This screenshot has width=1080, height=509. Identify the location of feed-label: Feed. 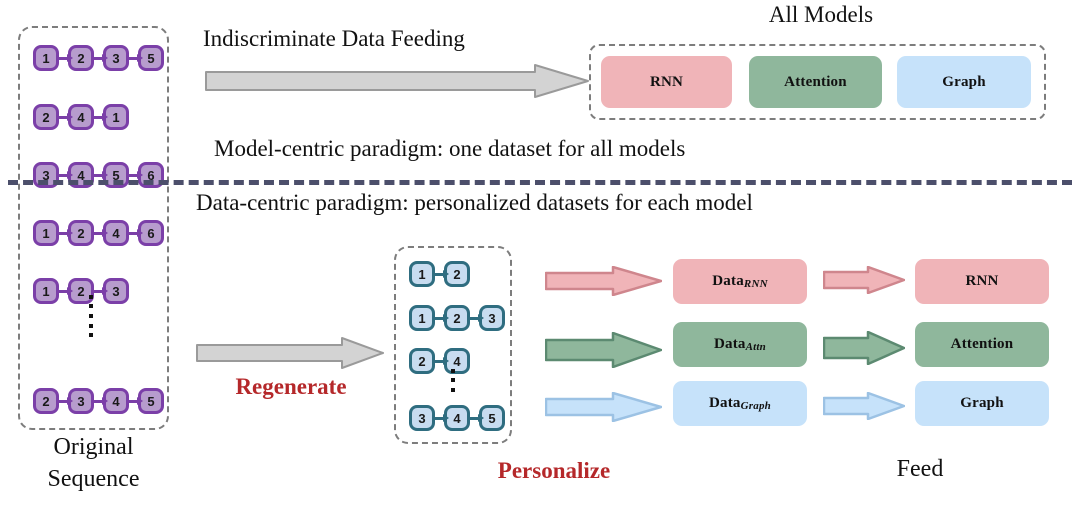
(920, 469).